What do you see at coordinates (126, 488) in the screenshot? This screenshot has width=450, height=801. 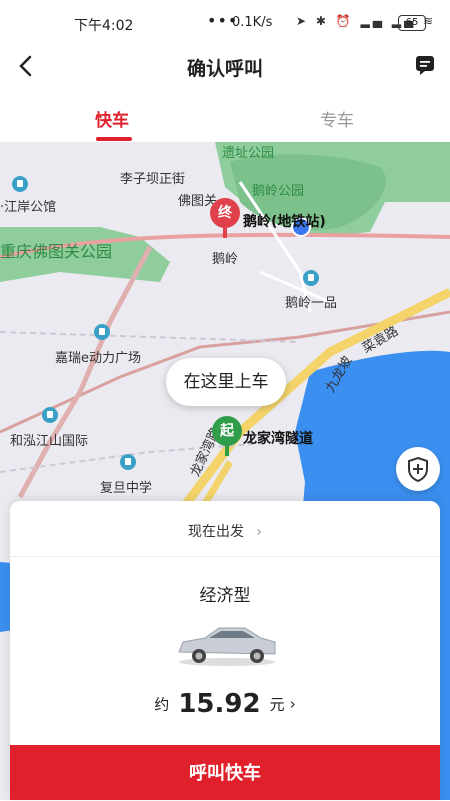 I see `map-label-fudan: 复旦中学` at bounding box center [126, 488].